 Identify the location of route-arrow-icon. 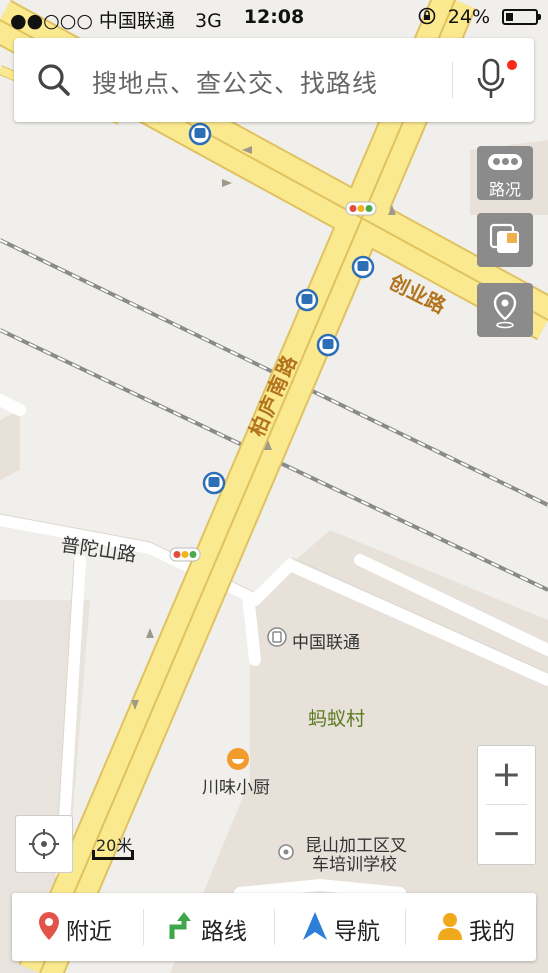
(180, 925).